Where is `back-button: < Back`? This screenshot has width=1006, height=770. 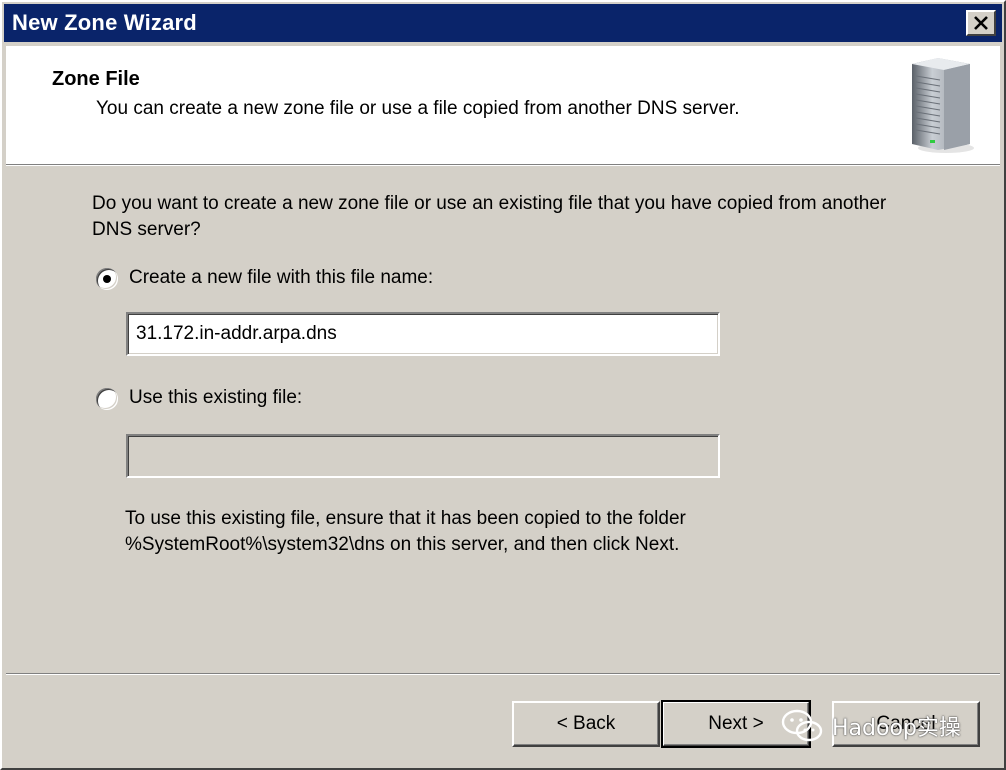 back-button: < Back is located at coordinates (586, 724).